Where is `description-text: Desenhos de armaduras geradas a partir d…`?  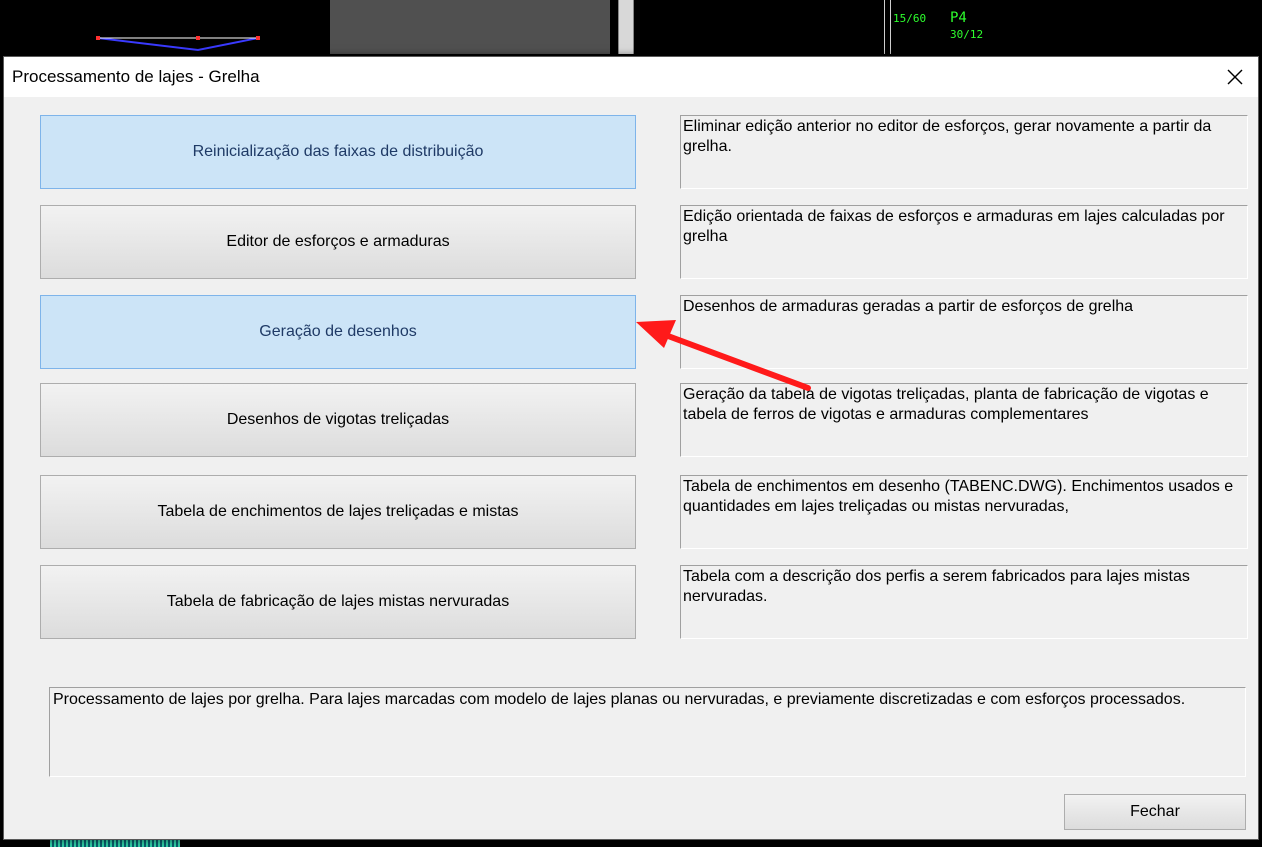
description-text: Desenhos de armaduras geradas a partir d… is located at coordinates (908, 306).